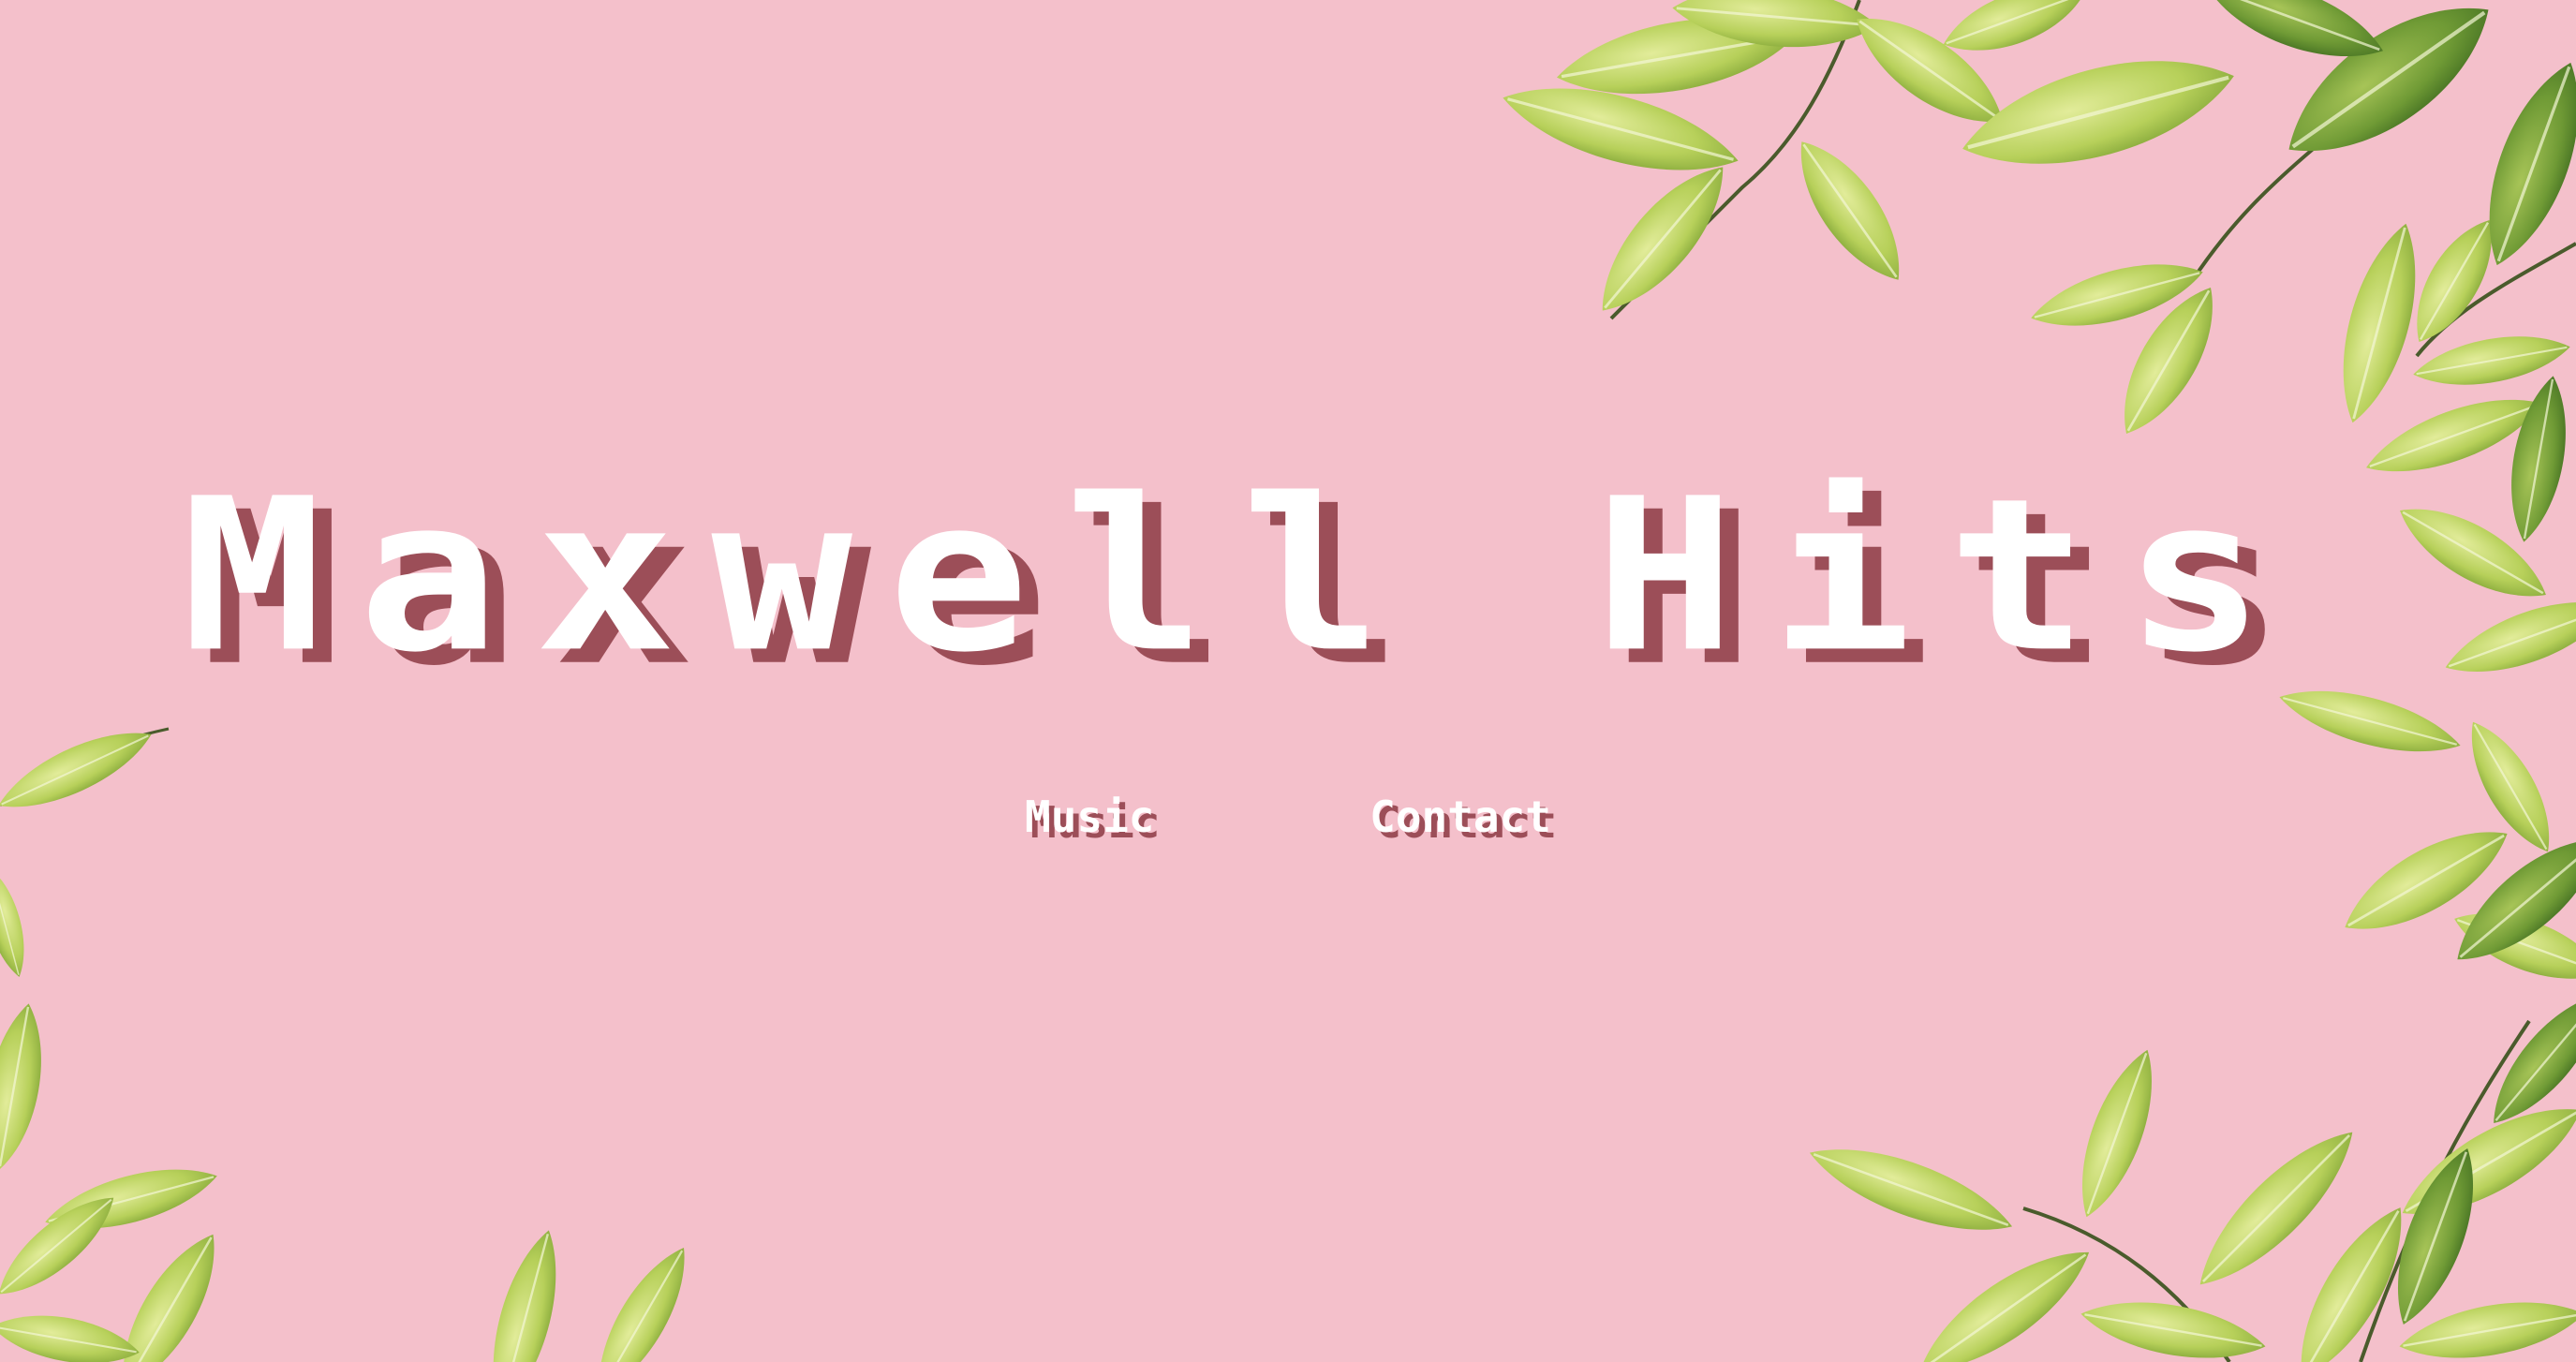  Describe the element at coordinates (81, 944) in the screenshot. I see `leaf-cluster-left` at that location.